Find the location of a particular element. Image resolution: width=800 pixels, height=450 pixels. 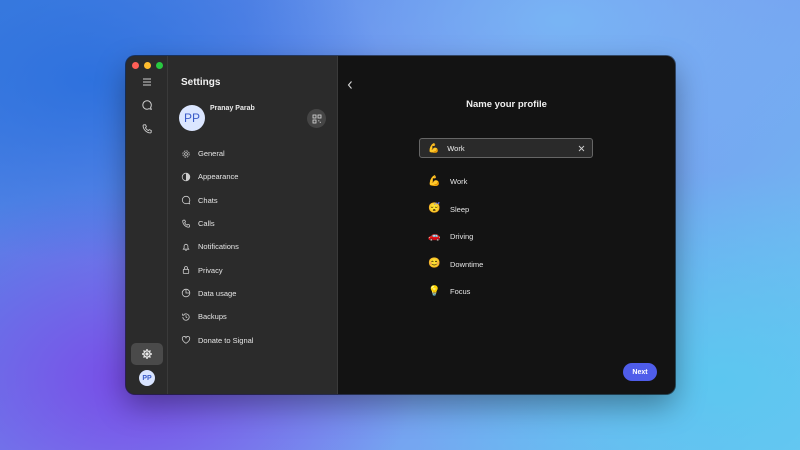

avatar: PP is located at coordinates (147, 378).